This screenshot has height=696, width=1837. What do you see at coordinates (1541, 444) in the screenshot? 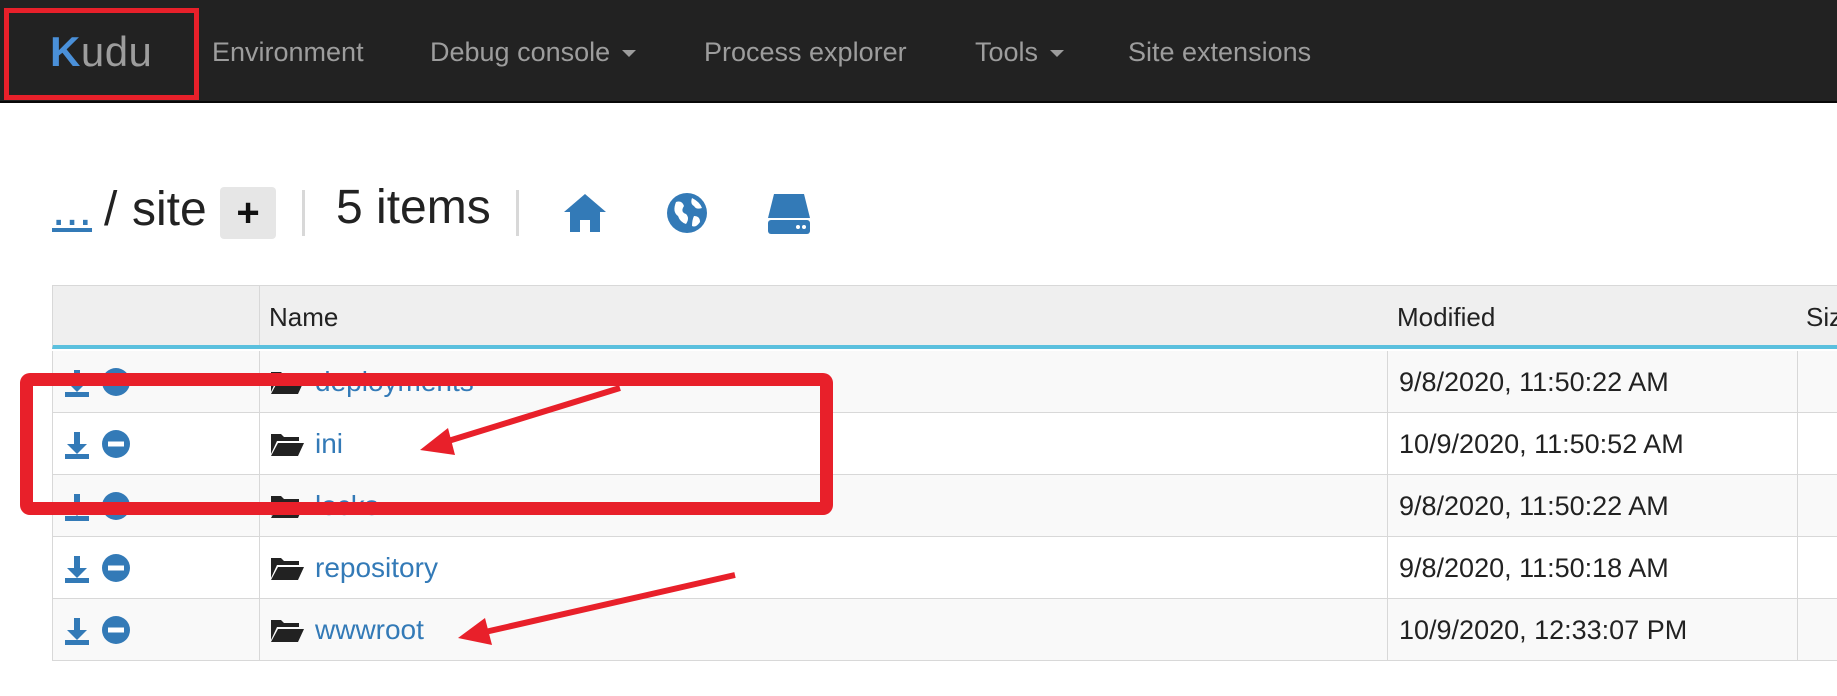
I see `modified-date: 10/9/2020, 11:50:52 AM` at bounding box center [1541, 444].